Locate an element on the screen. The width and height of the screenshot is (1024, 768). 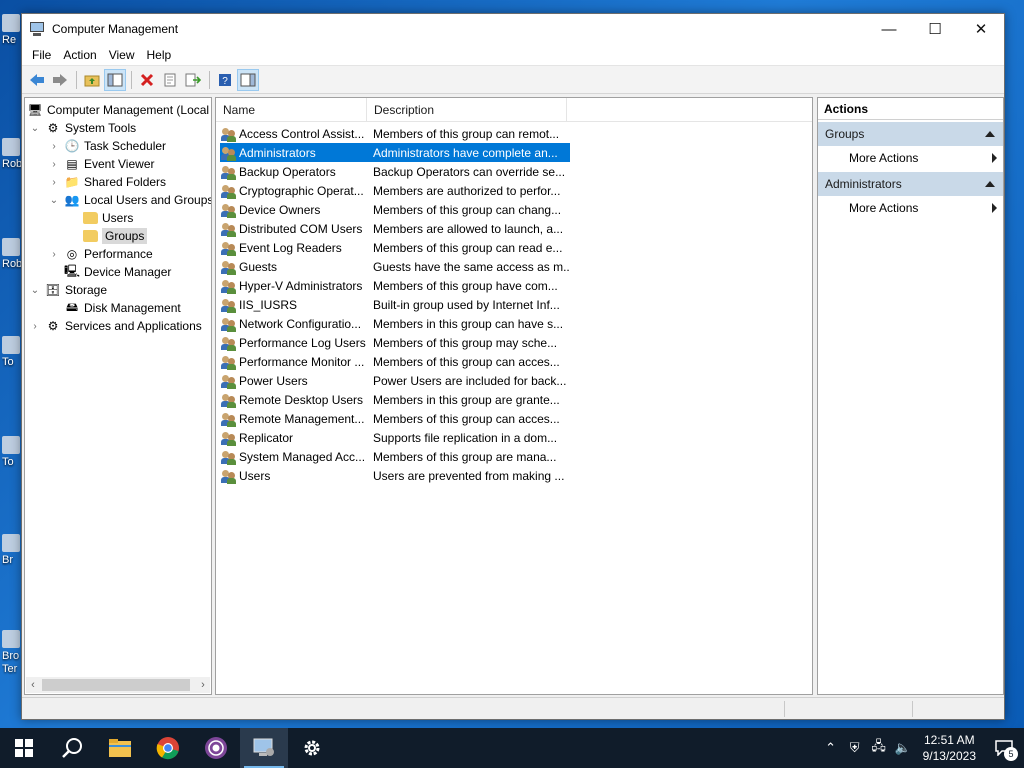
properties-button is located at coordinates (170, 80).